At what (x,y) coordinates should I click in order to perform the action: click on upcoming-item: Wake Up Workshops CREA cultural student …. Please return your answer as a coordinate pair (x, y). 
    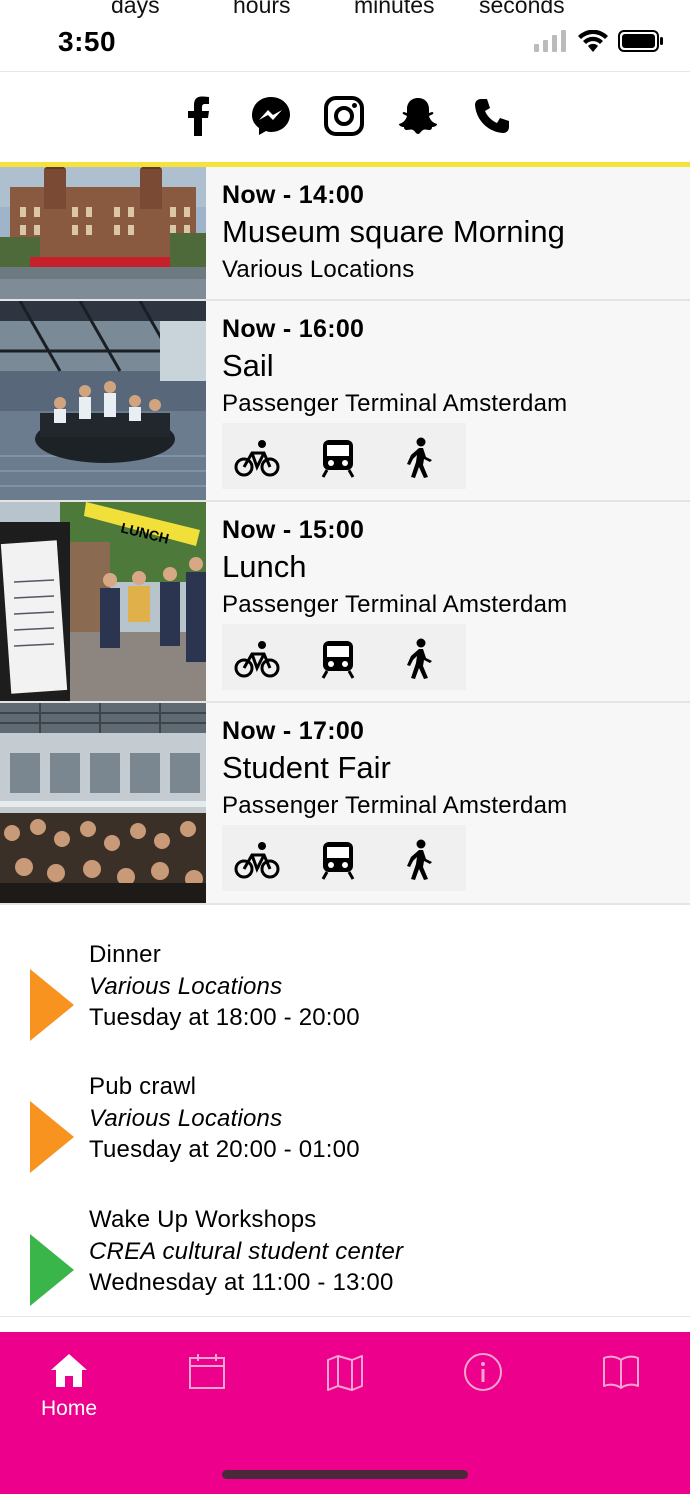
    Looking at the image, I should click on (345, 1262).